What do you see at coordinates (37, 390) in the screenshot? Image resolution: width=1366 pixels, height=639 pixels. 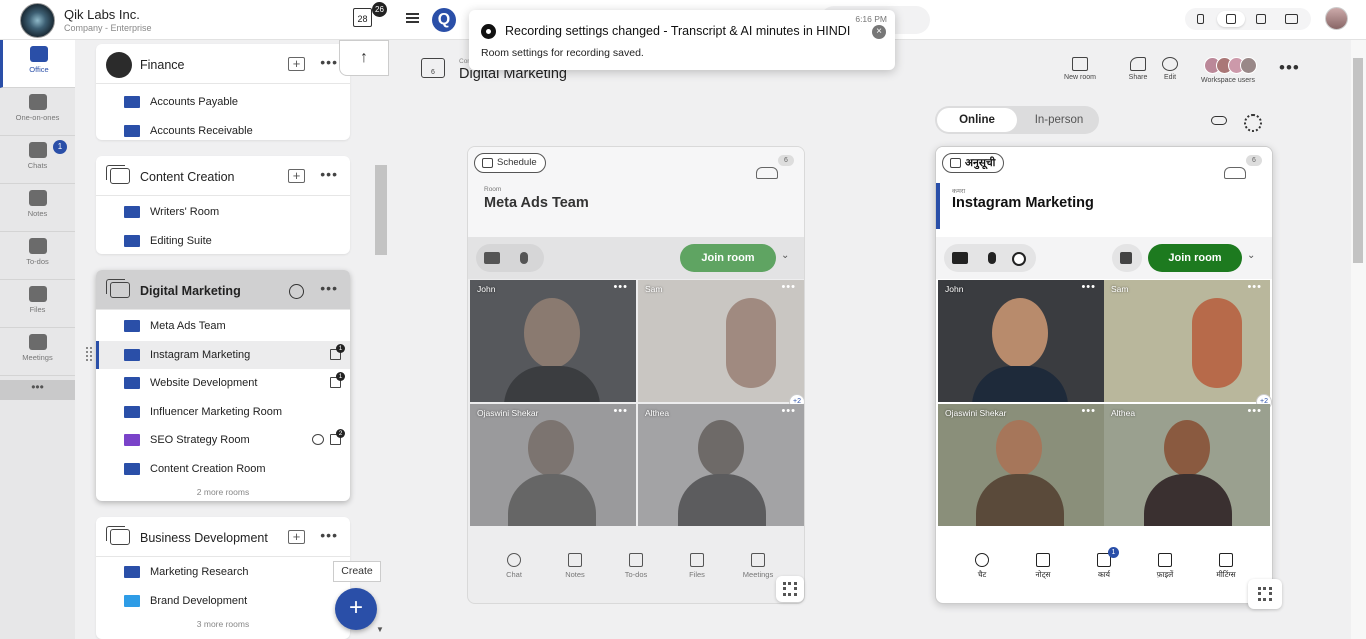 I see `nav-more-button: •••` at bounding box center [37, 390].